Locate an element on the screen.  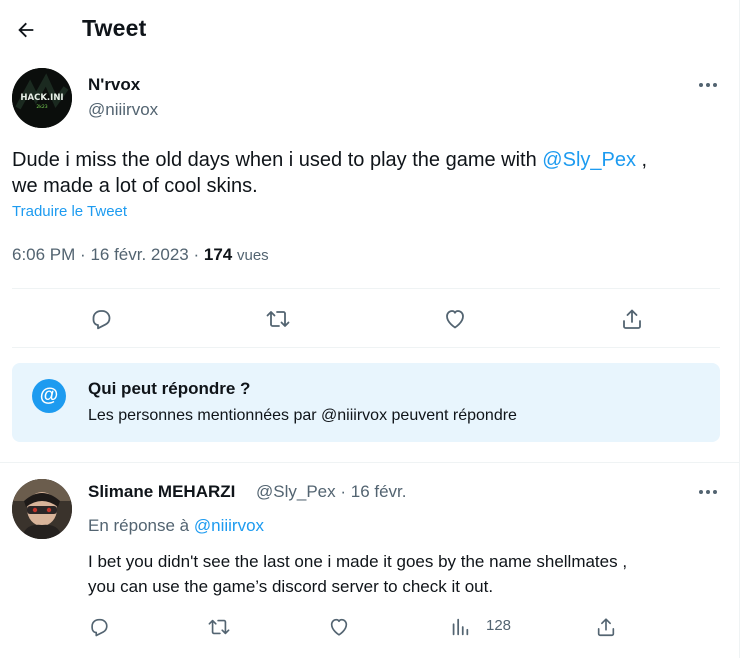
reply-more-options-button is located at coordinates (708, 492).